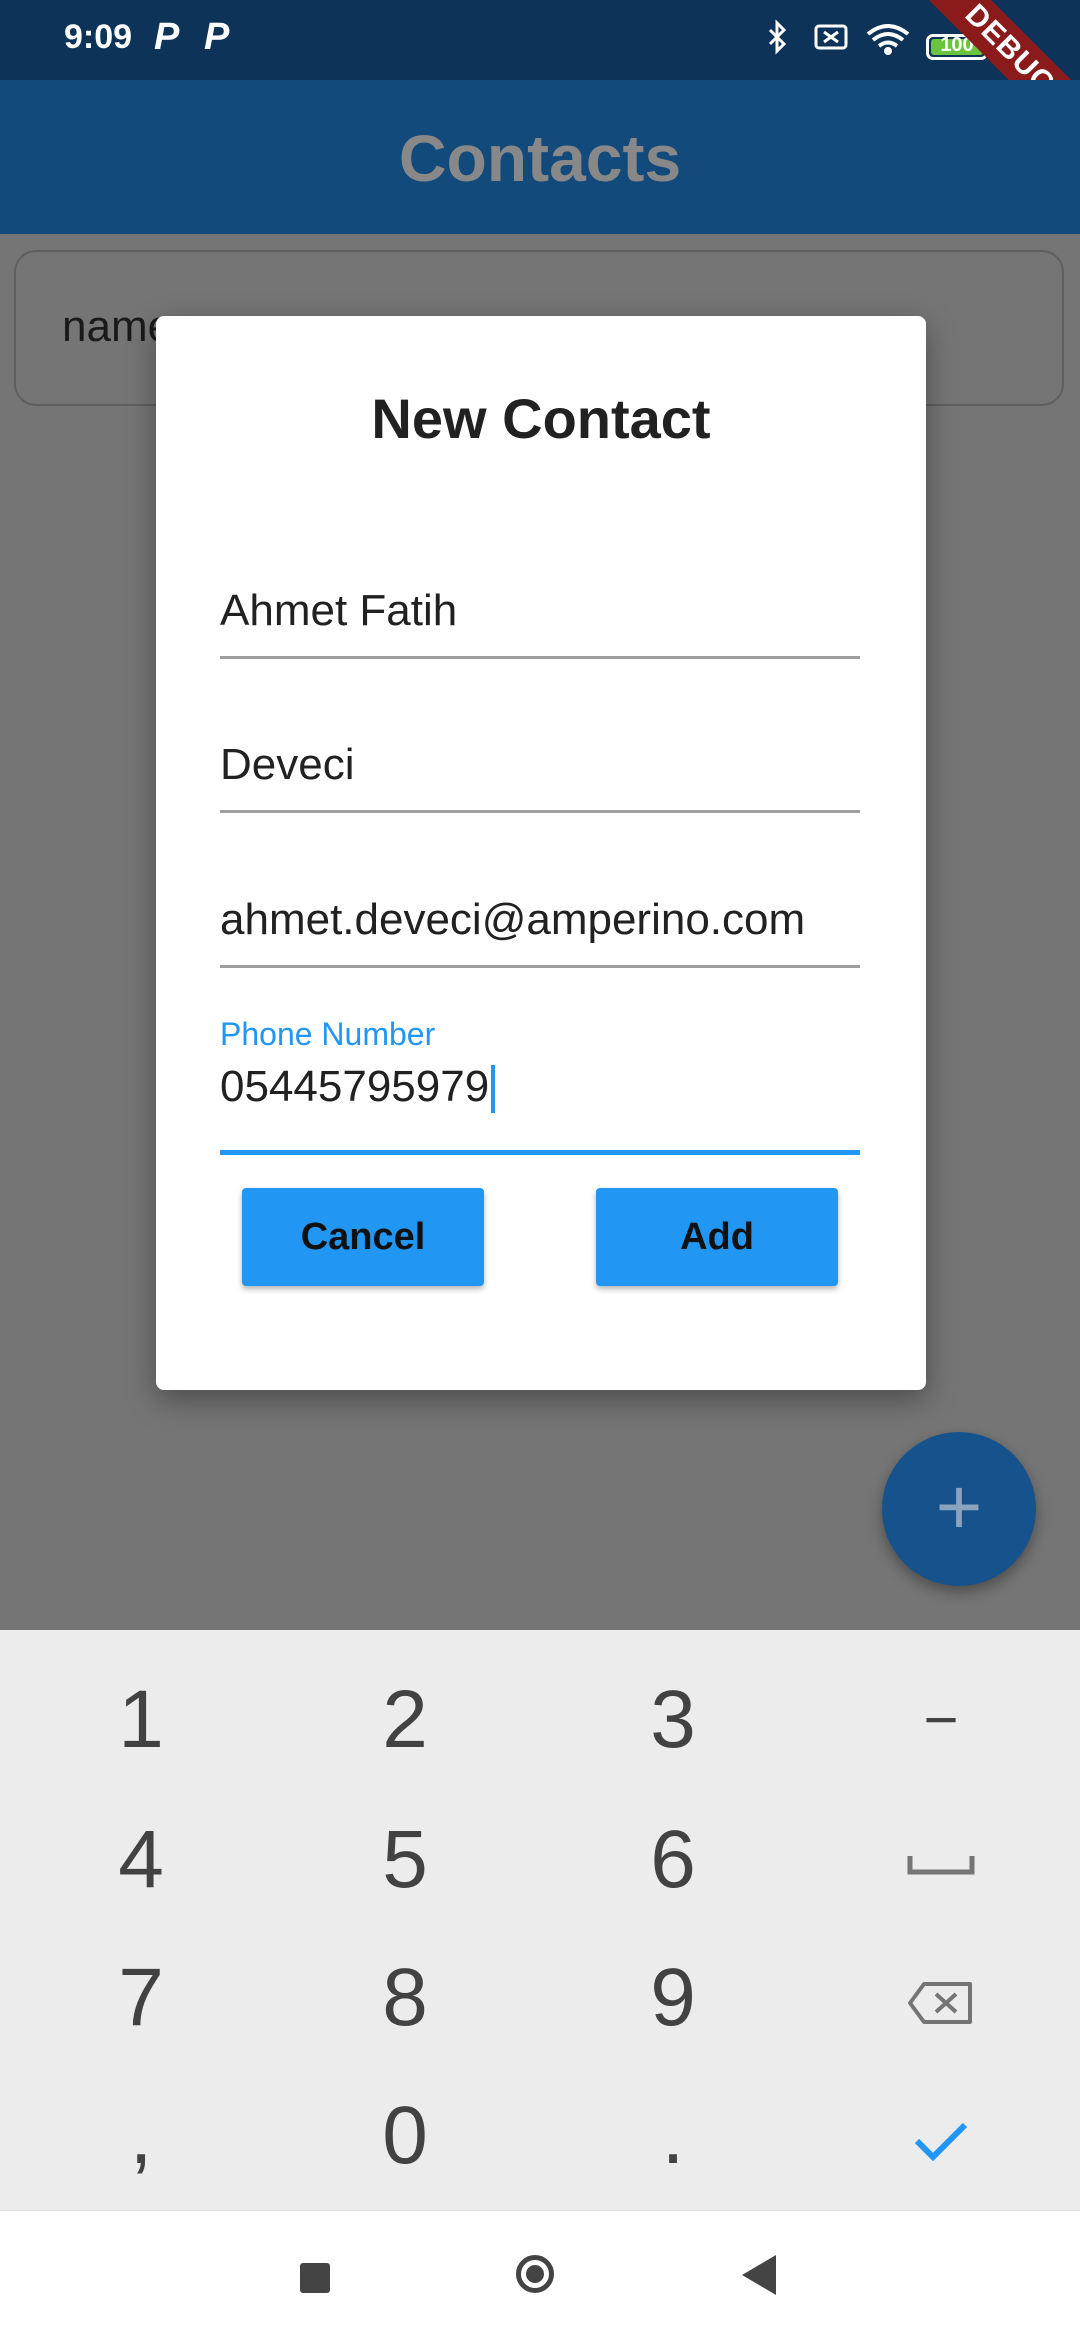 The image size is (1080, 2341). Describe the element at coordinates (940, 2003) in the screenshot. I see `backspace-icon` at that location.